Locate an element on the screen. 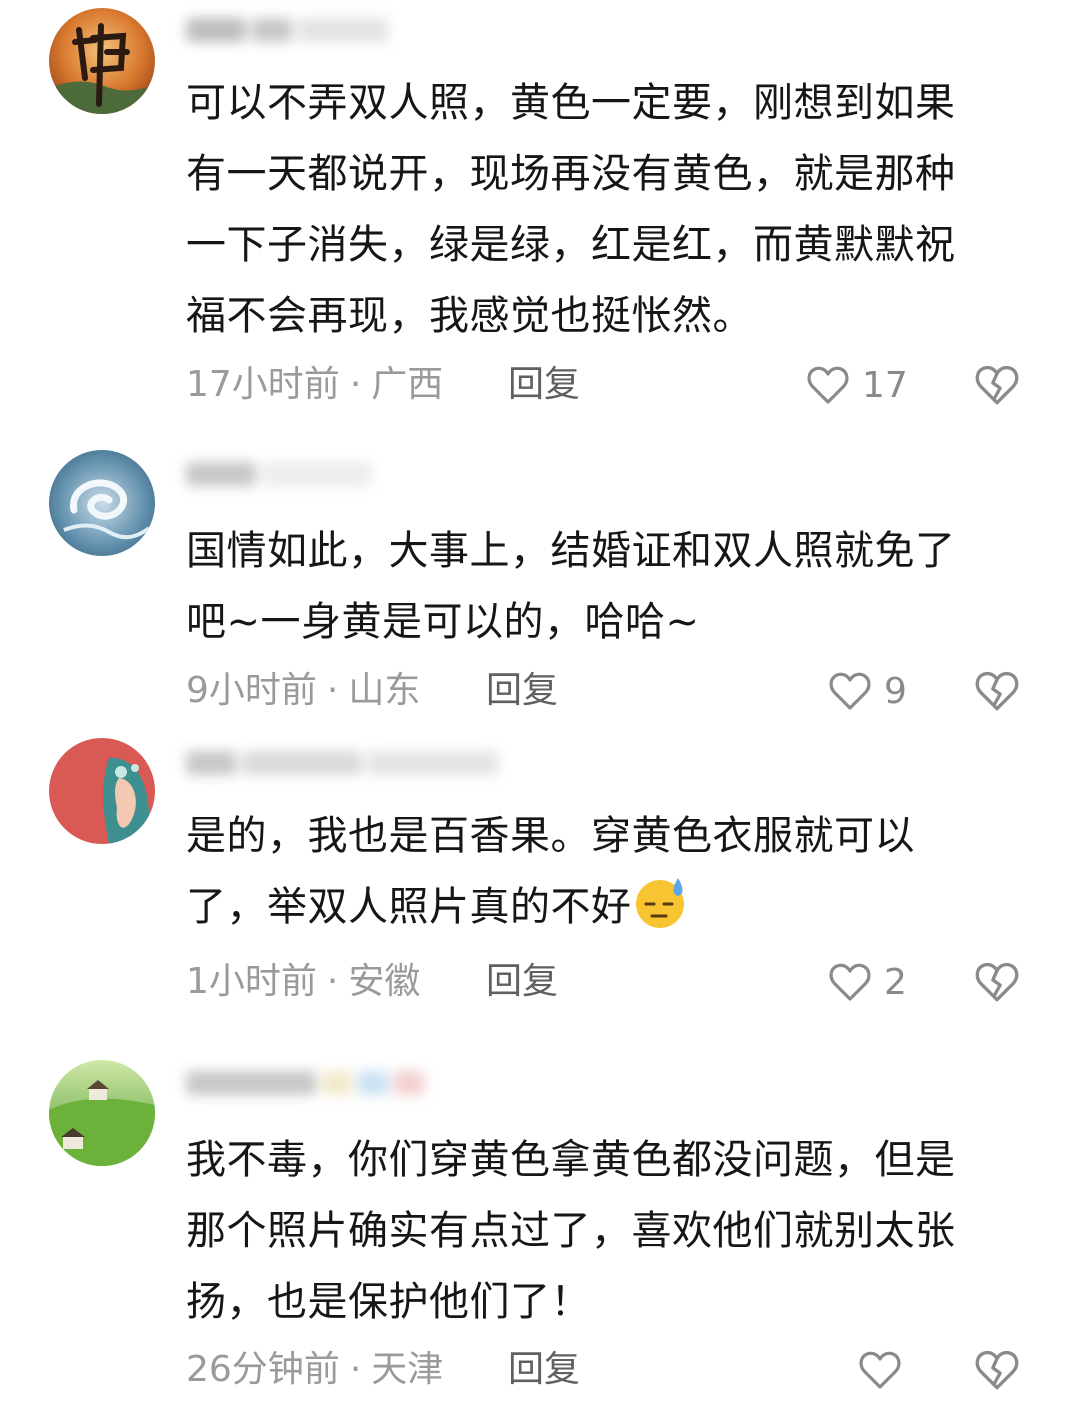 This screenshot has width=1080, height=1414. comment-location: 天津 is located at coordinates (407, 1369).